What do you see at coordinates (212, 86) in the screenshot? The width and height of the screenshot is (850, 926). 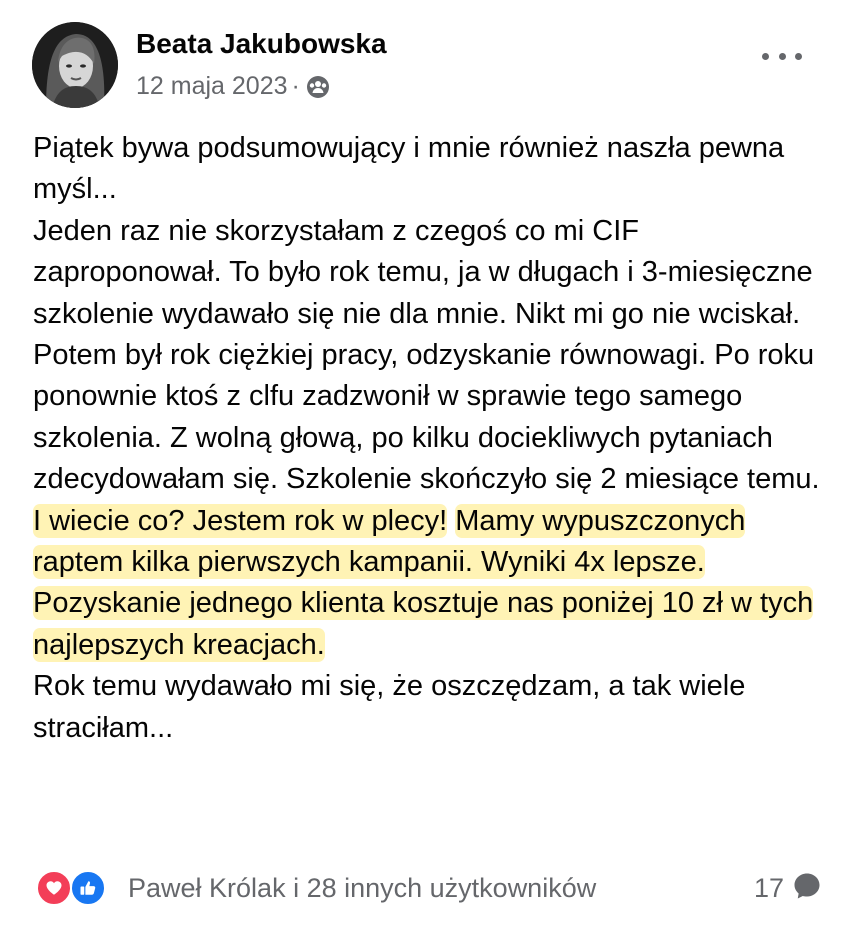 I see `post-date: 12 maja 2023` at bounding box center [212, 86].